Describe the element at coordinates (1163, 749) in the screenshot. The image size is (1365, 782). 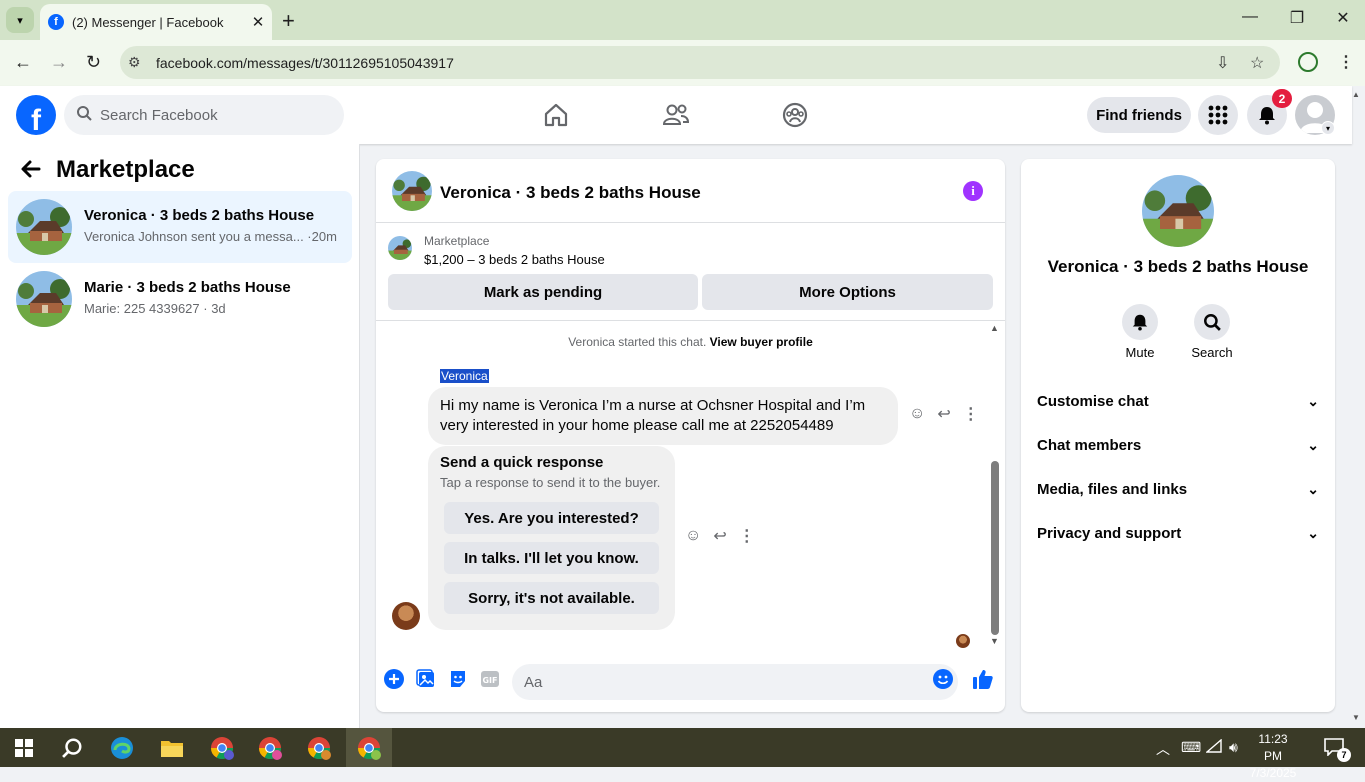
I see `tray-chevron-up-icon: ︿` at that location.